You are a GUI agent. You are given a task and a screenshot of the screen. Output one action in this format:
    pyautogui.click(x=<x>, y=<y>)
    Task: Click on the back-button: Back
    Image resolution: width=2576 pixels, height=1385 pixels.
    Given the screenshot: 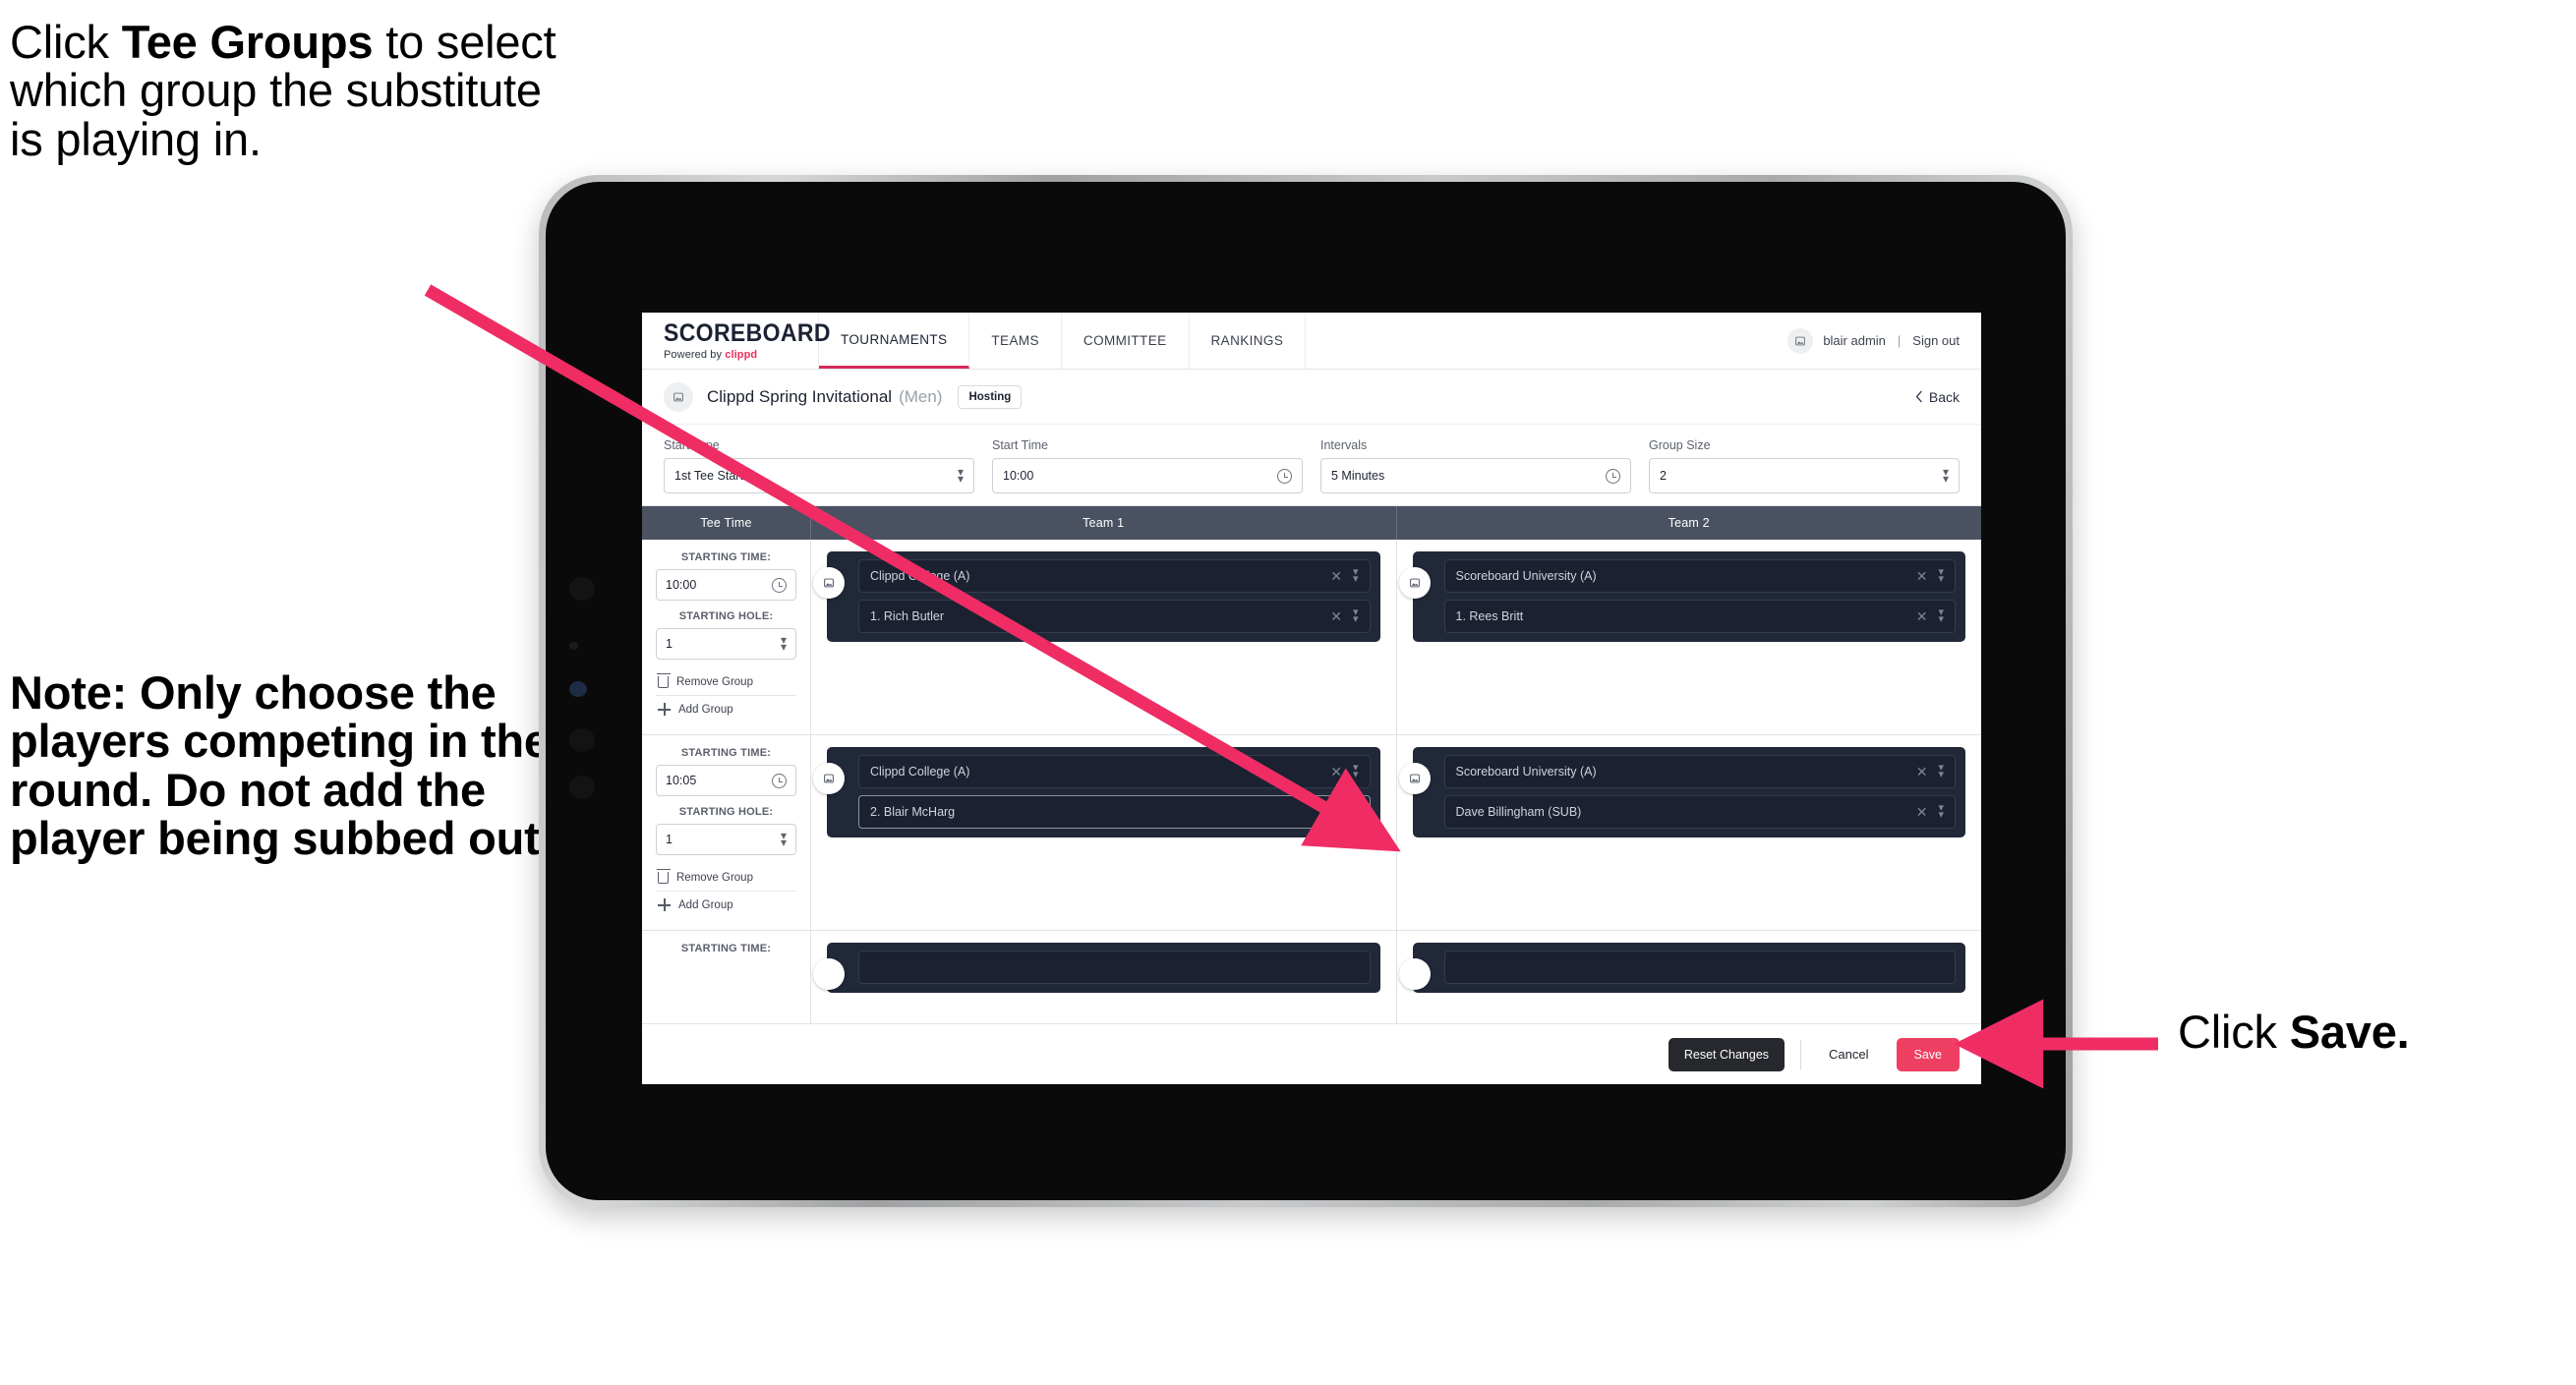 What is the action you would take?
    pyautogui.click(x=1937, y=397)
    